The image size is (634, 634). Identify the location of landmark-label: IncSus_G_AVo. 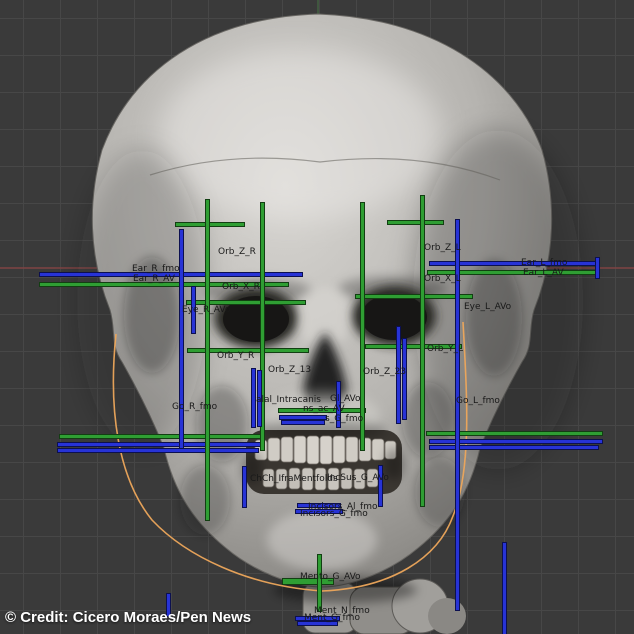
(358, 478).